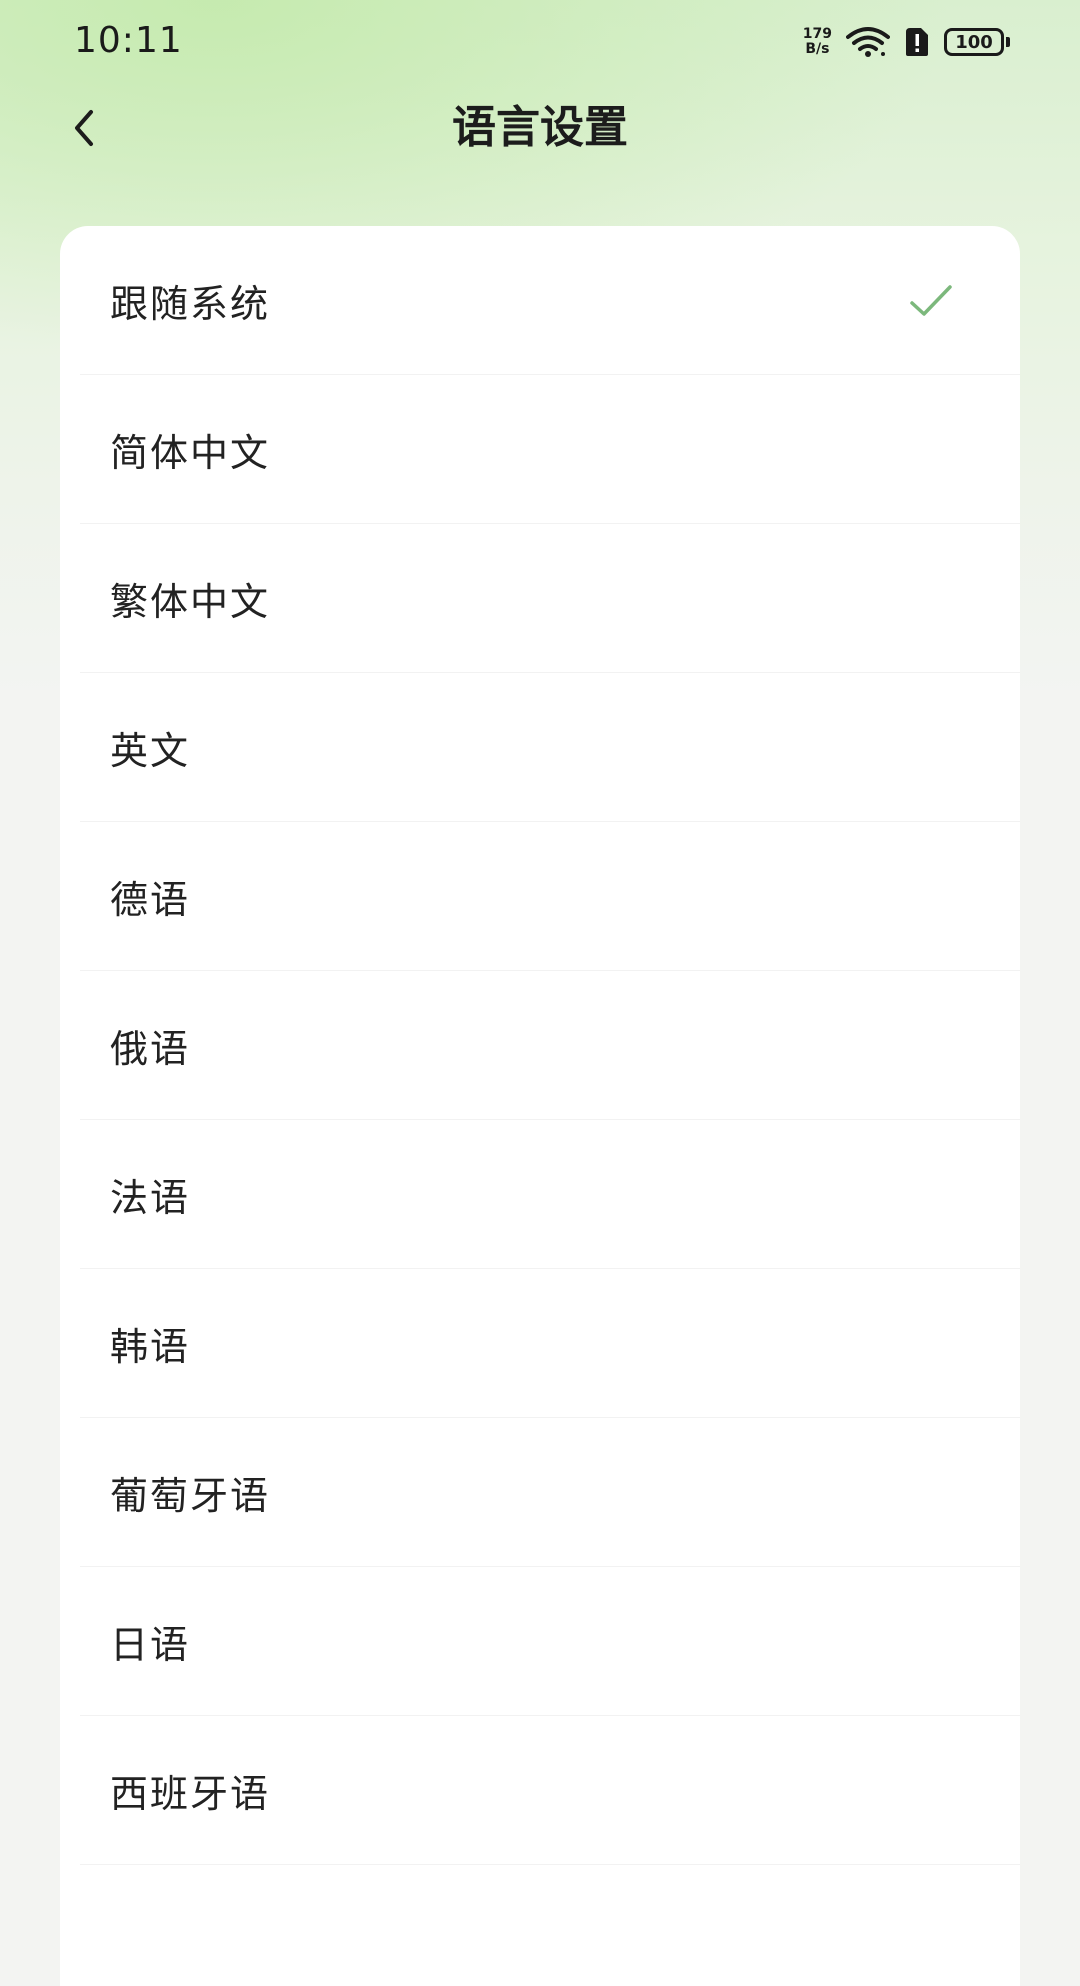  I want to click on navigation-bar: 语言设置, so click(540, 127).